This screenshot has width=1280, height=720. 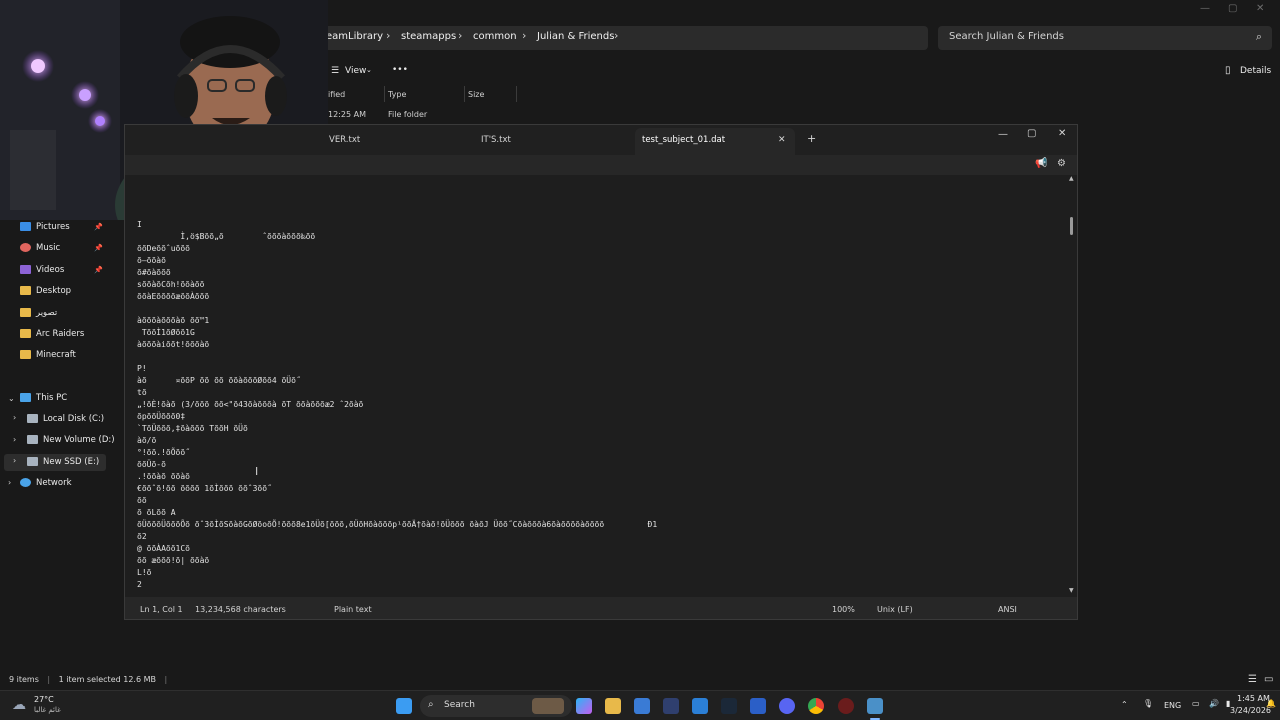 What do you see at coordinates (19, 705) in the screenshot?
I see `weather-icon: ☁` at bounding box center [19, 705].